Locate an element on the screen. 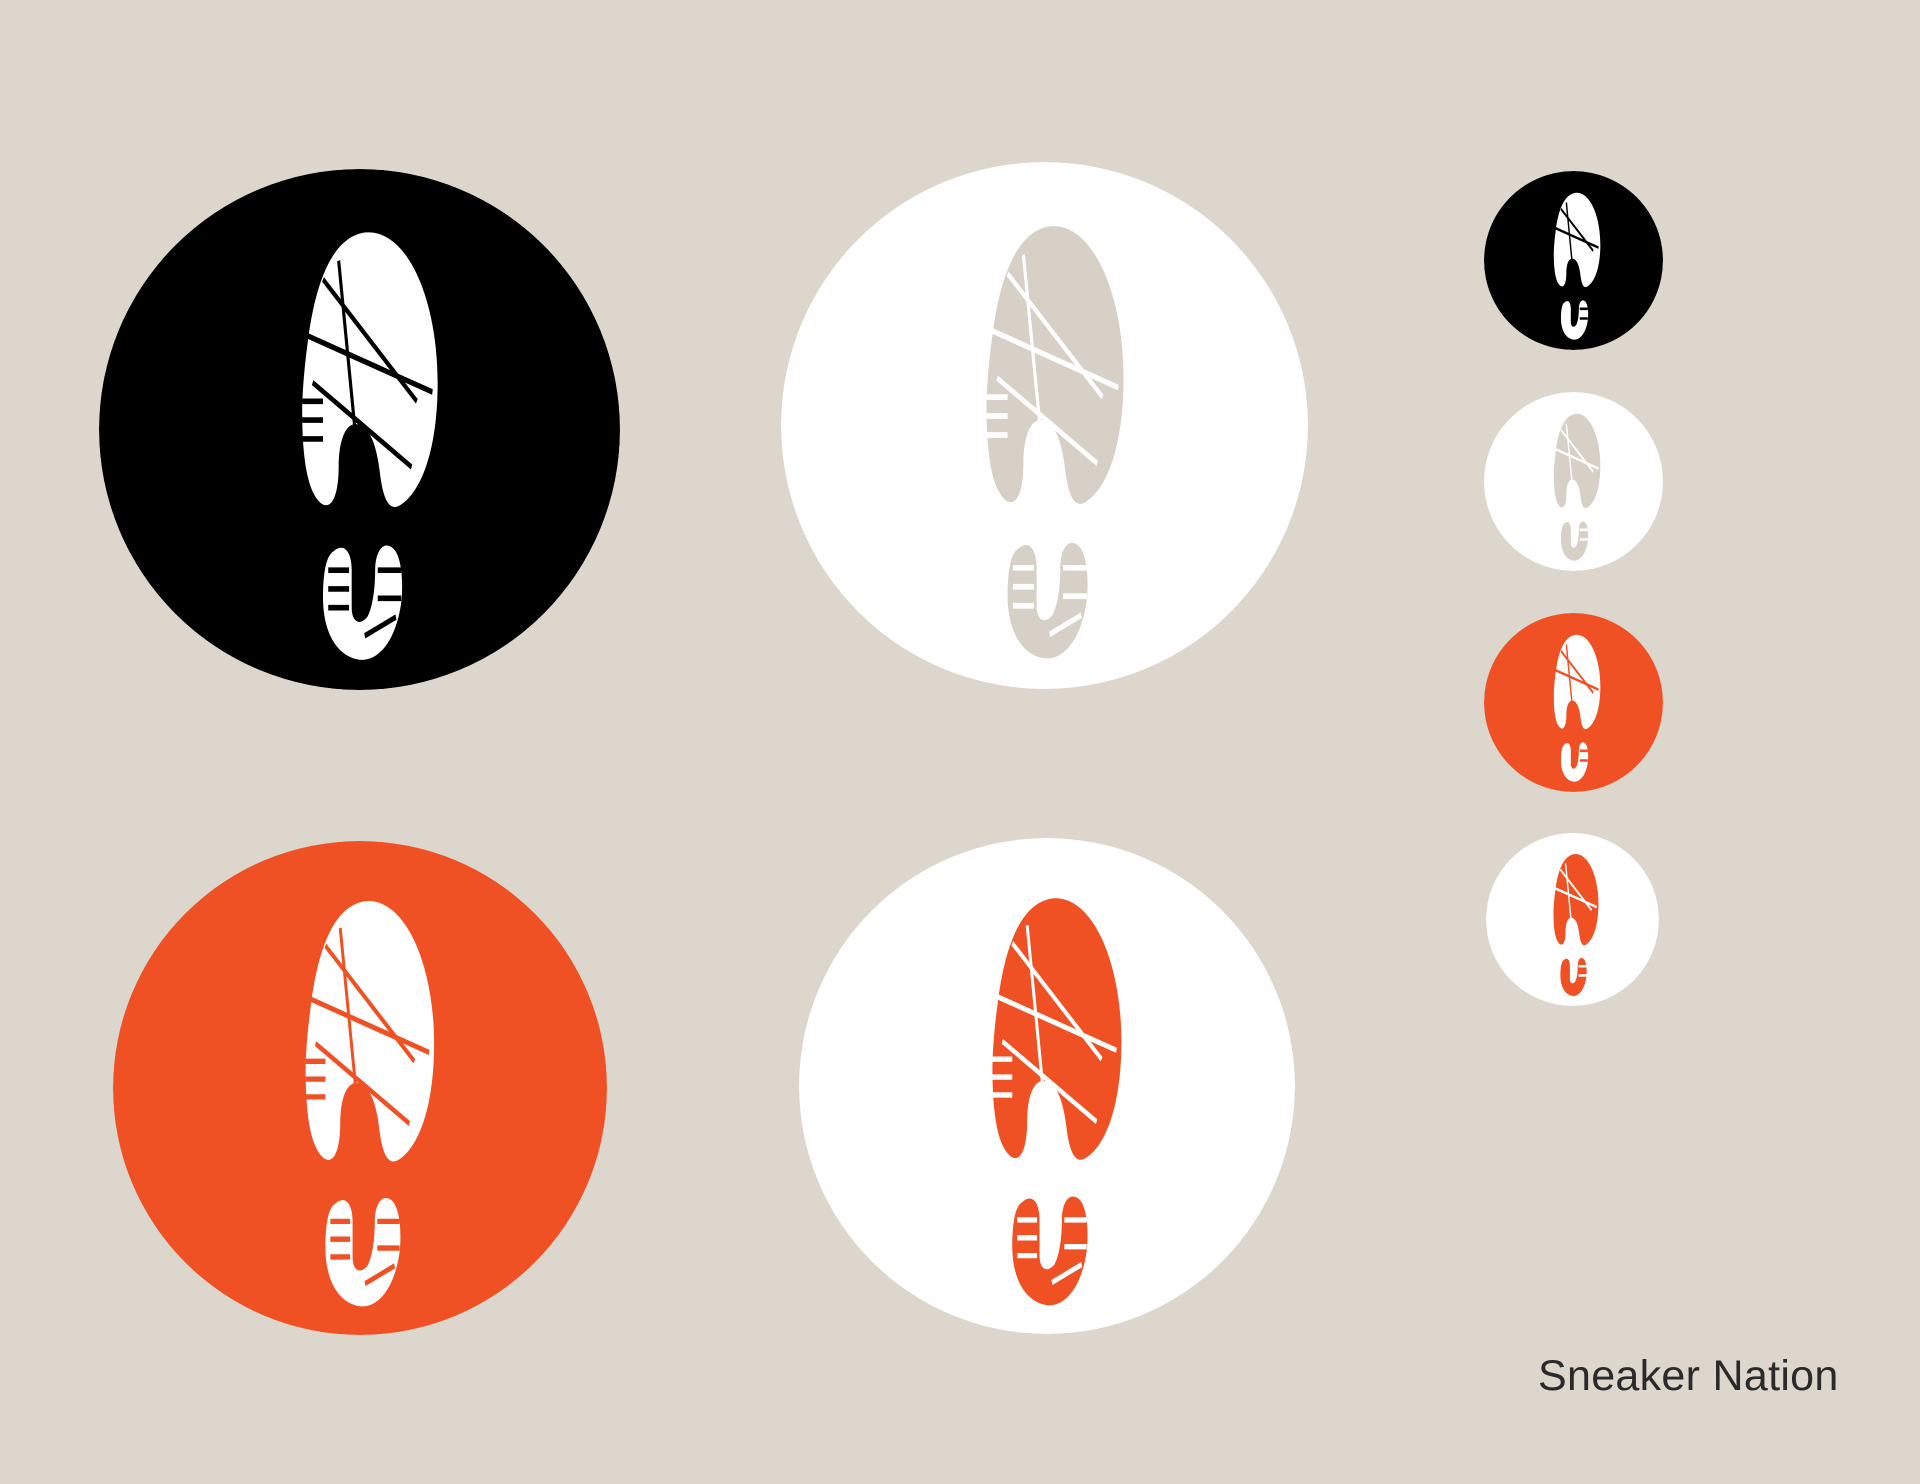 The height and width of the screenshot is (1484, 1920). logo-badge-orange-large is located at coordinates (360, 1088).